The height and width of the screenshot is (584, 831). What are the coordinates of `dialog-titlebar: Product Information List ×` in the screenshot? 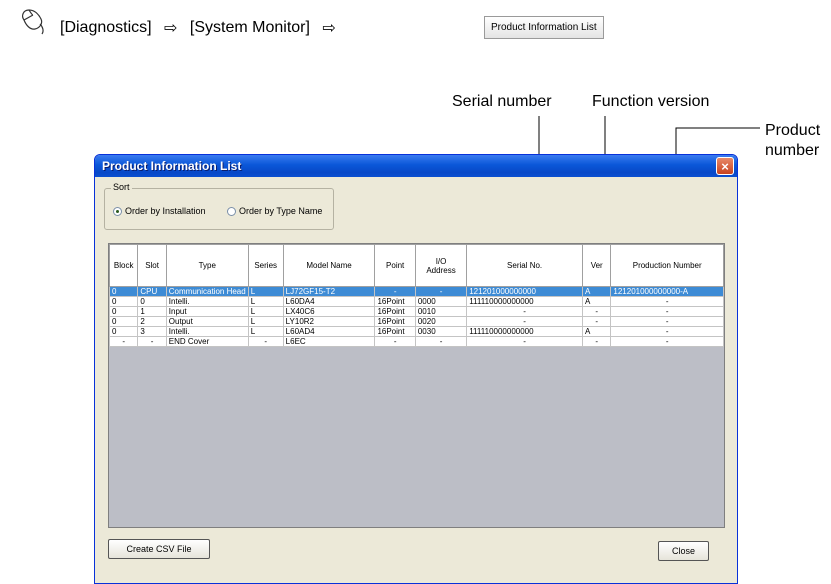 It's located at (416, 166).